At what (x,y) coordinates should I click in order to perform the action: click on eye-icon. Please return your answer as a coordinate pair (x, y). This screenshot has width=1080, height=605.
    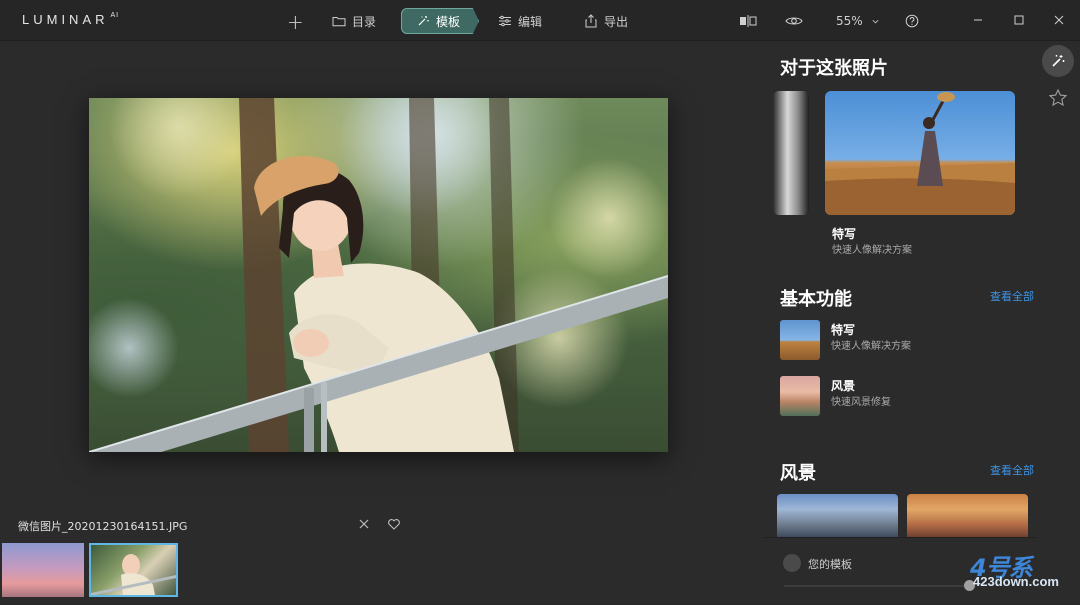
    Looking at the image, I should click on (794, 21).